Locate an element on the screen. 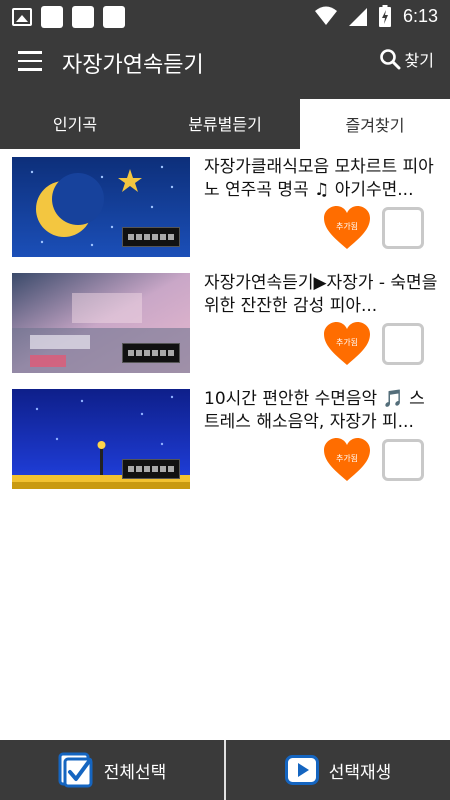 The height and width of the screenshot is (800, 450). status-notifications is located at coordinates (68, 17).